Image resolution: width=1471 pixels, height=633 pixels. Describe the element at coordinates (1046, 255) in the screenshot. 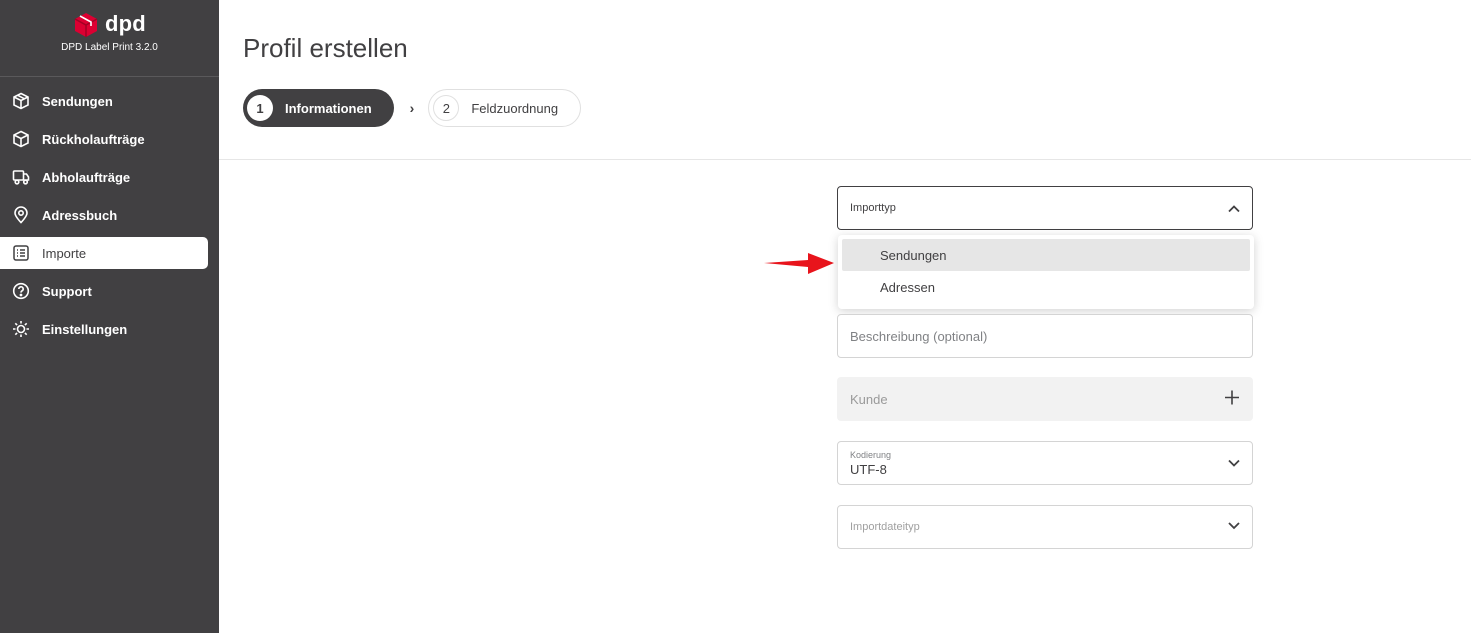

I see `option-sendungen: Sendungen` at that location.